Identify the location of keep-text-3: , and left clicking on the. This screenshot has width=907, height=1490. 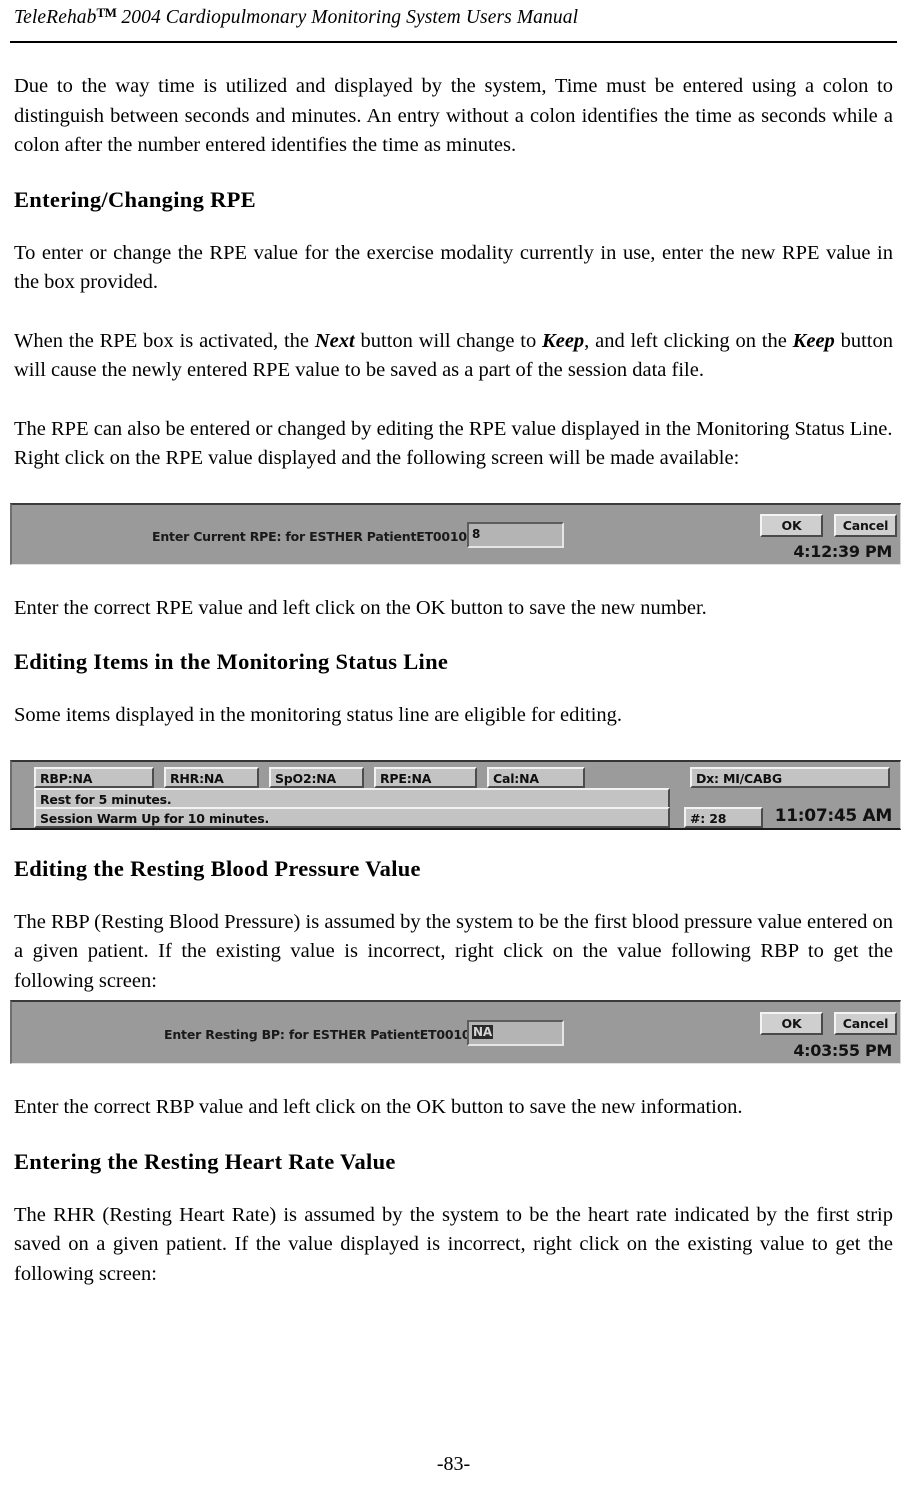
(688, 340).